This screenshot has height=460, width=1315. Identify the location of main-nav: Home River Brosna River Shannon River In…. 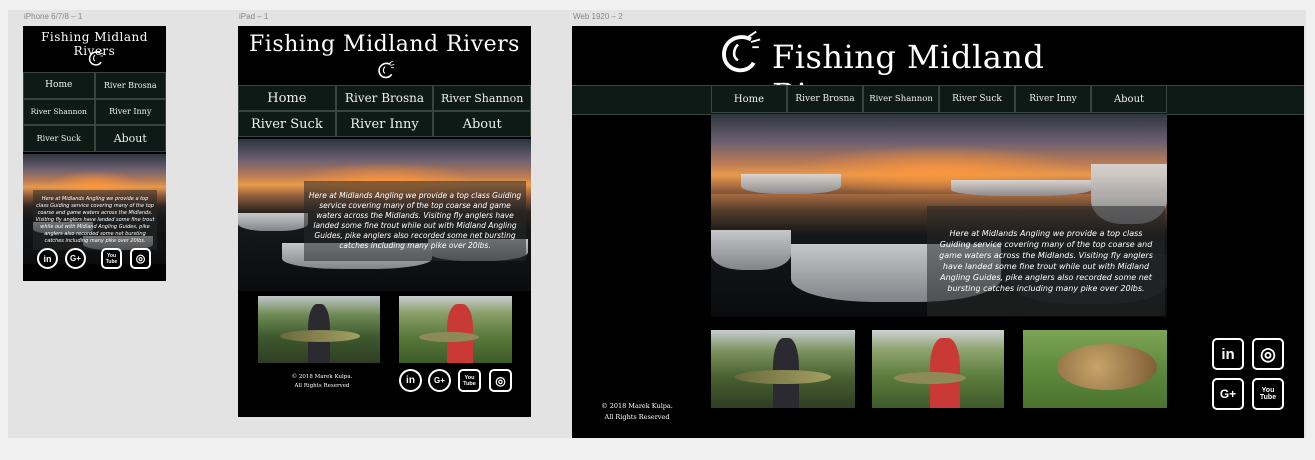
(94, 112).